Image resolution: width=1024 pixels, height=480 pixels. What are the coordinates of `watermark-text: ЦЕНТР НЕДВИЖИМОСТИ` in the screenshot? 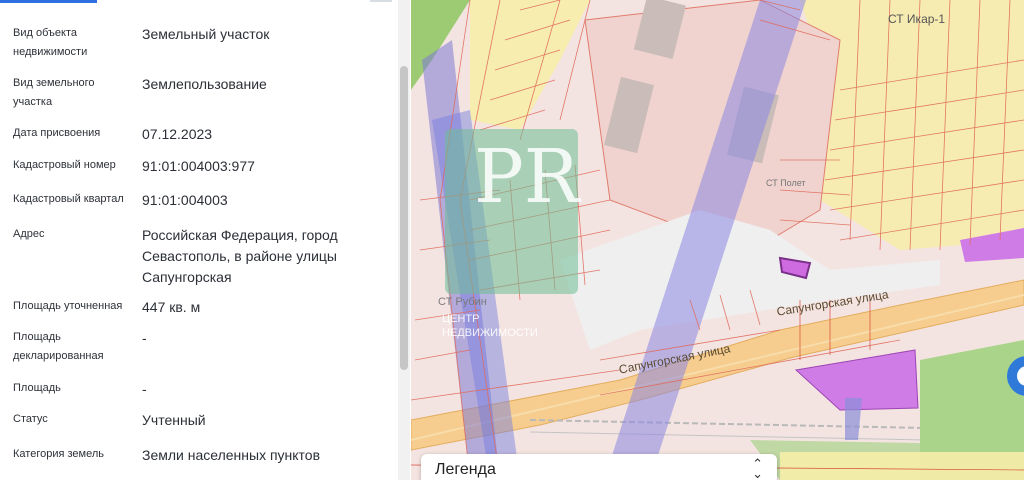 It's located at (490, 326).